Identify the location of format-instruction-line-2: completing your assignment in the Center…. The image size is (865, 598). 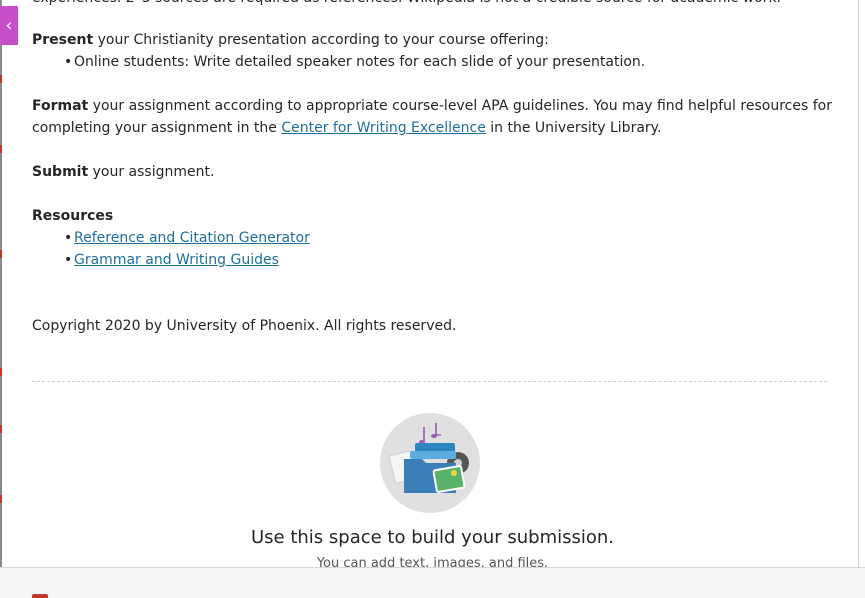
(346, 128).